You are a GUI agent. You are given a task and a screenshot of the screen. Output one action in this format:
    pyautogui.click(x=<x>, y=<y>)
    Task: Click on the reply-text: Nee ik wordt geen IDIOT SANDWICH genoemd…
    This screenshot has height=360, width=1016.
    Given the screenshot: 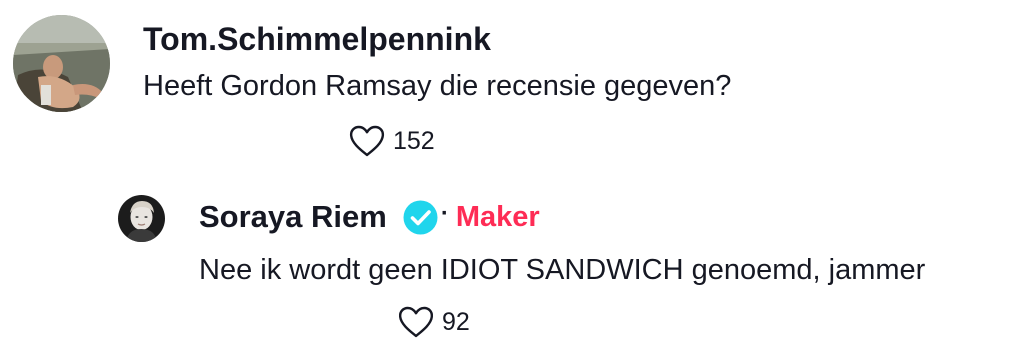 What is the action you would take?
    pyautogui.click(x=562, y=270)
    